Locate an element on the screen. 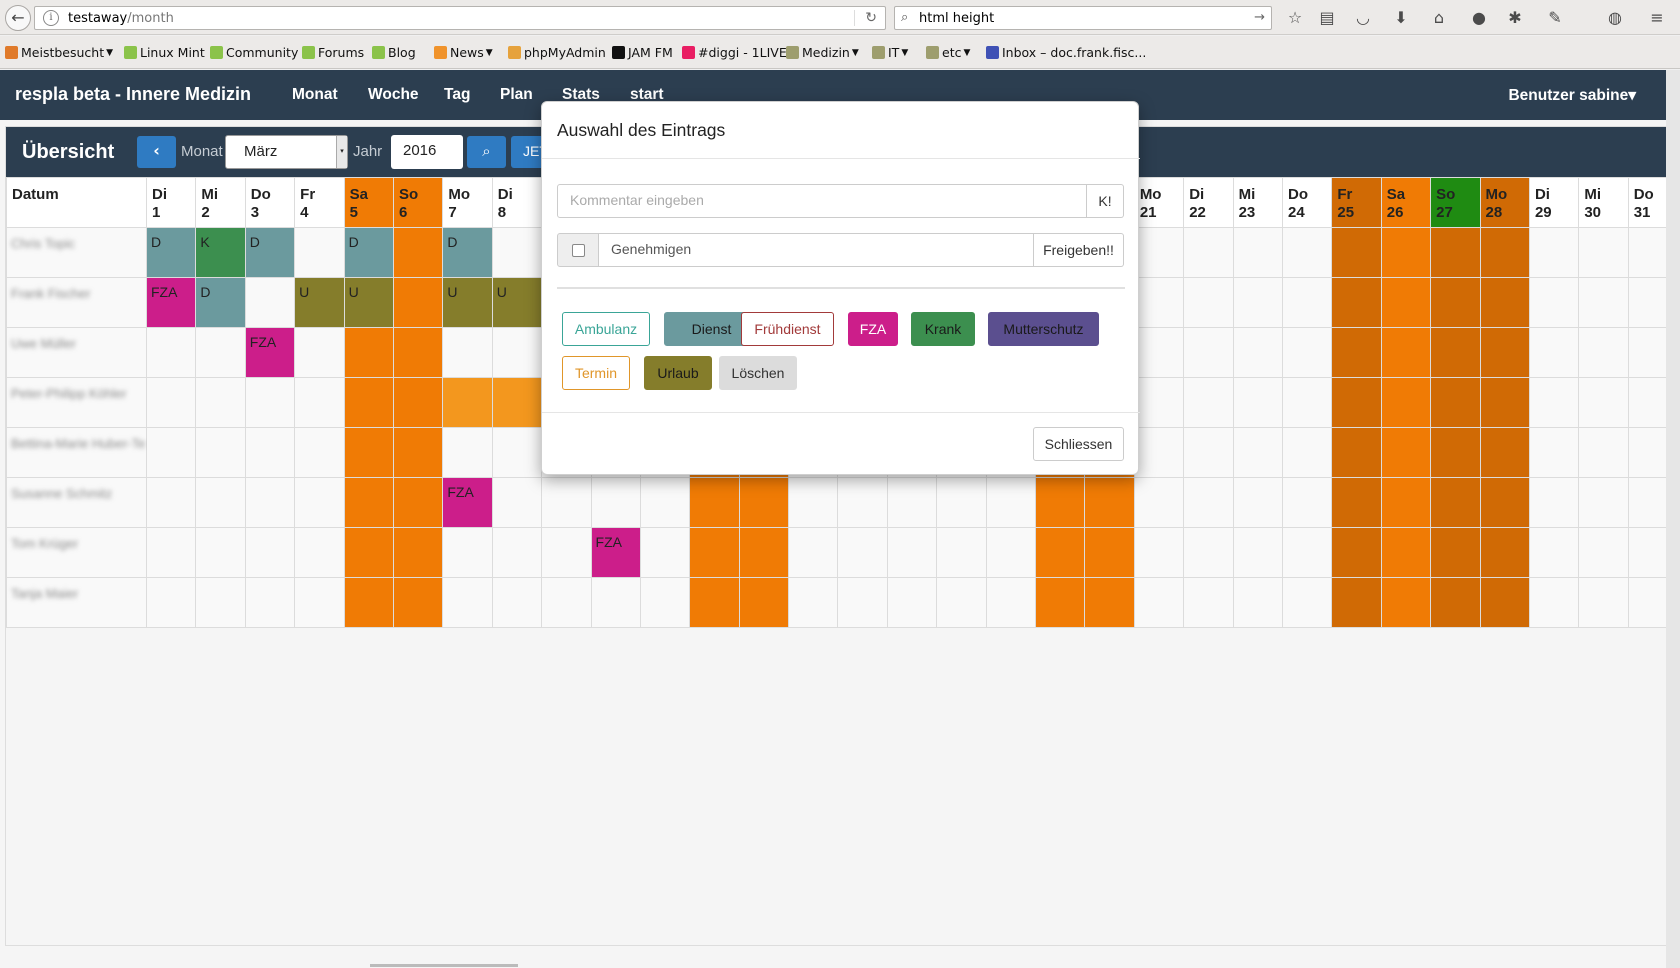 The height and width of the screenshot is (968, 1680). nav-monat: Monat is located at coordinates (315, 95).